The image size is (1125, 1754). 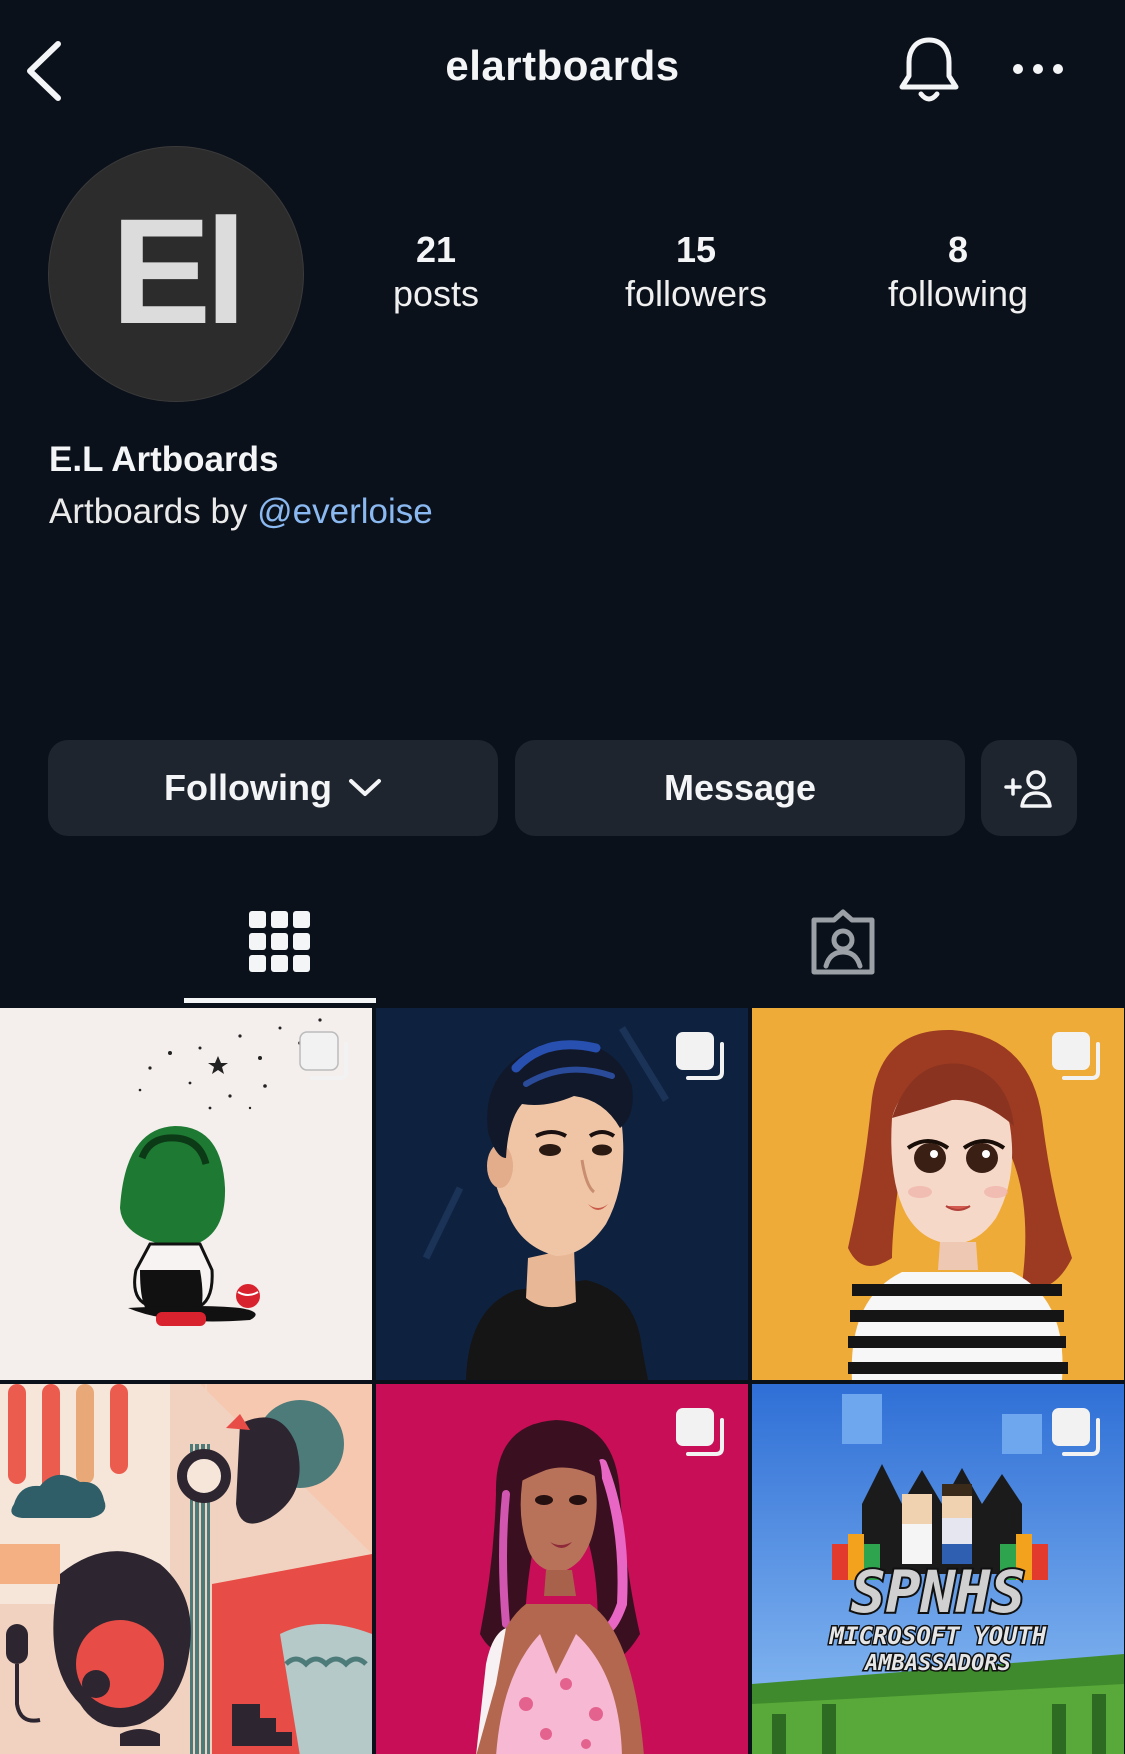 I want to click on posts-label: posts, so click(x=436, y=293).